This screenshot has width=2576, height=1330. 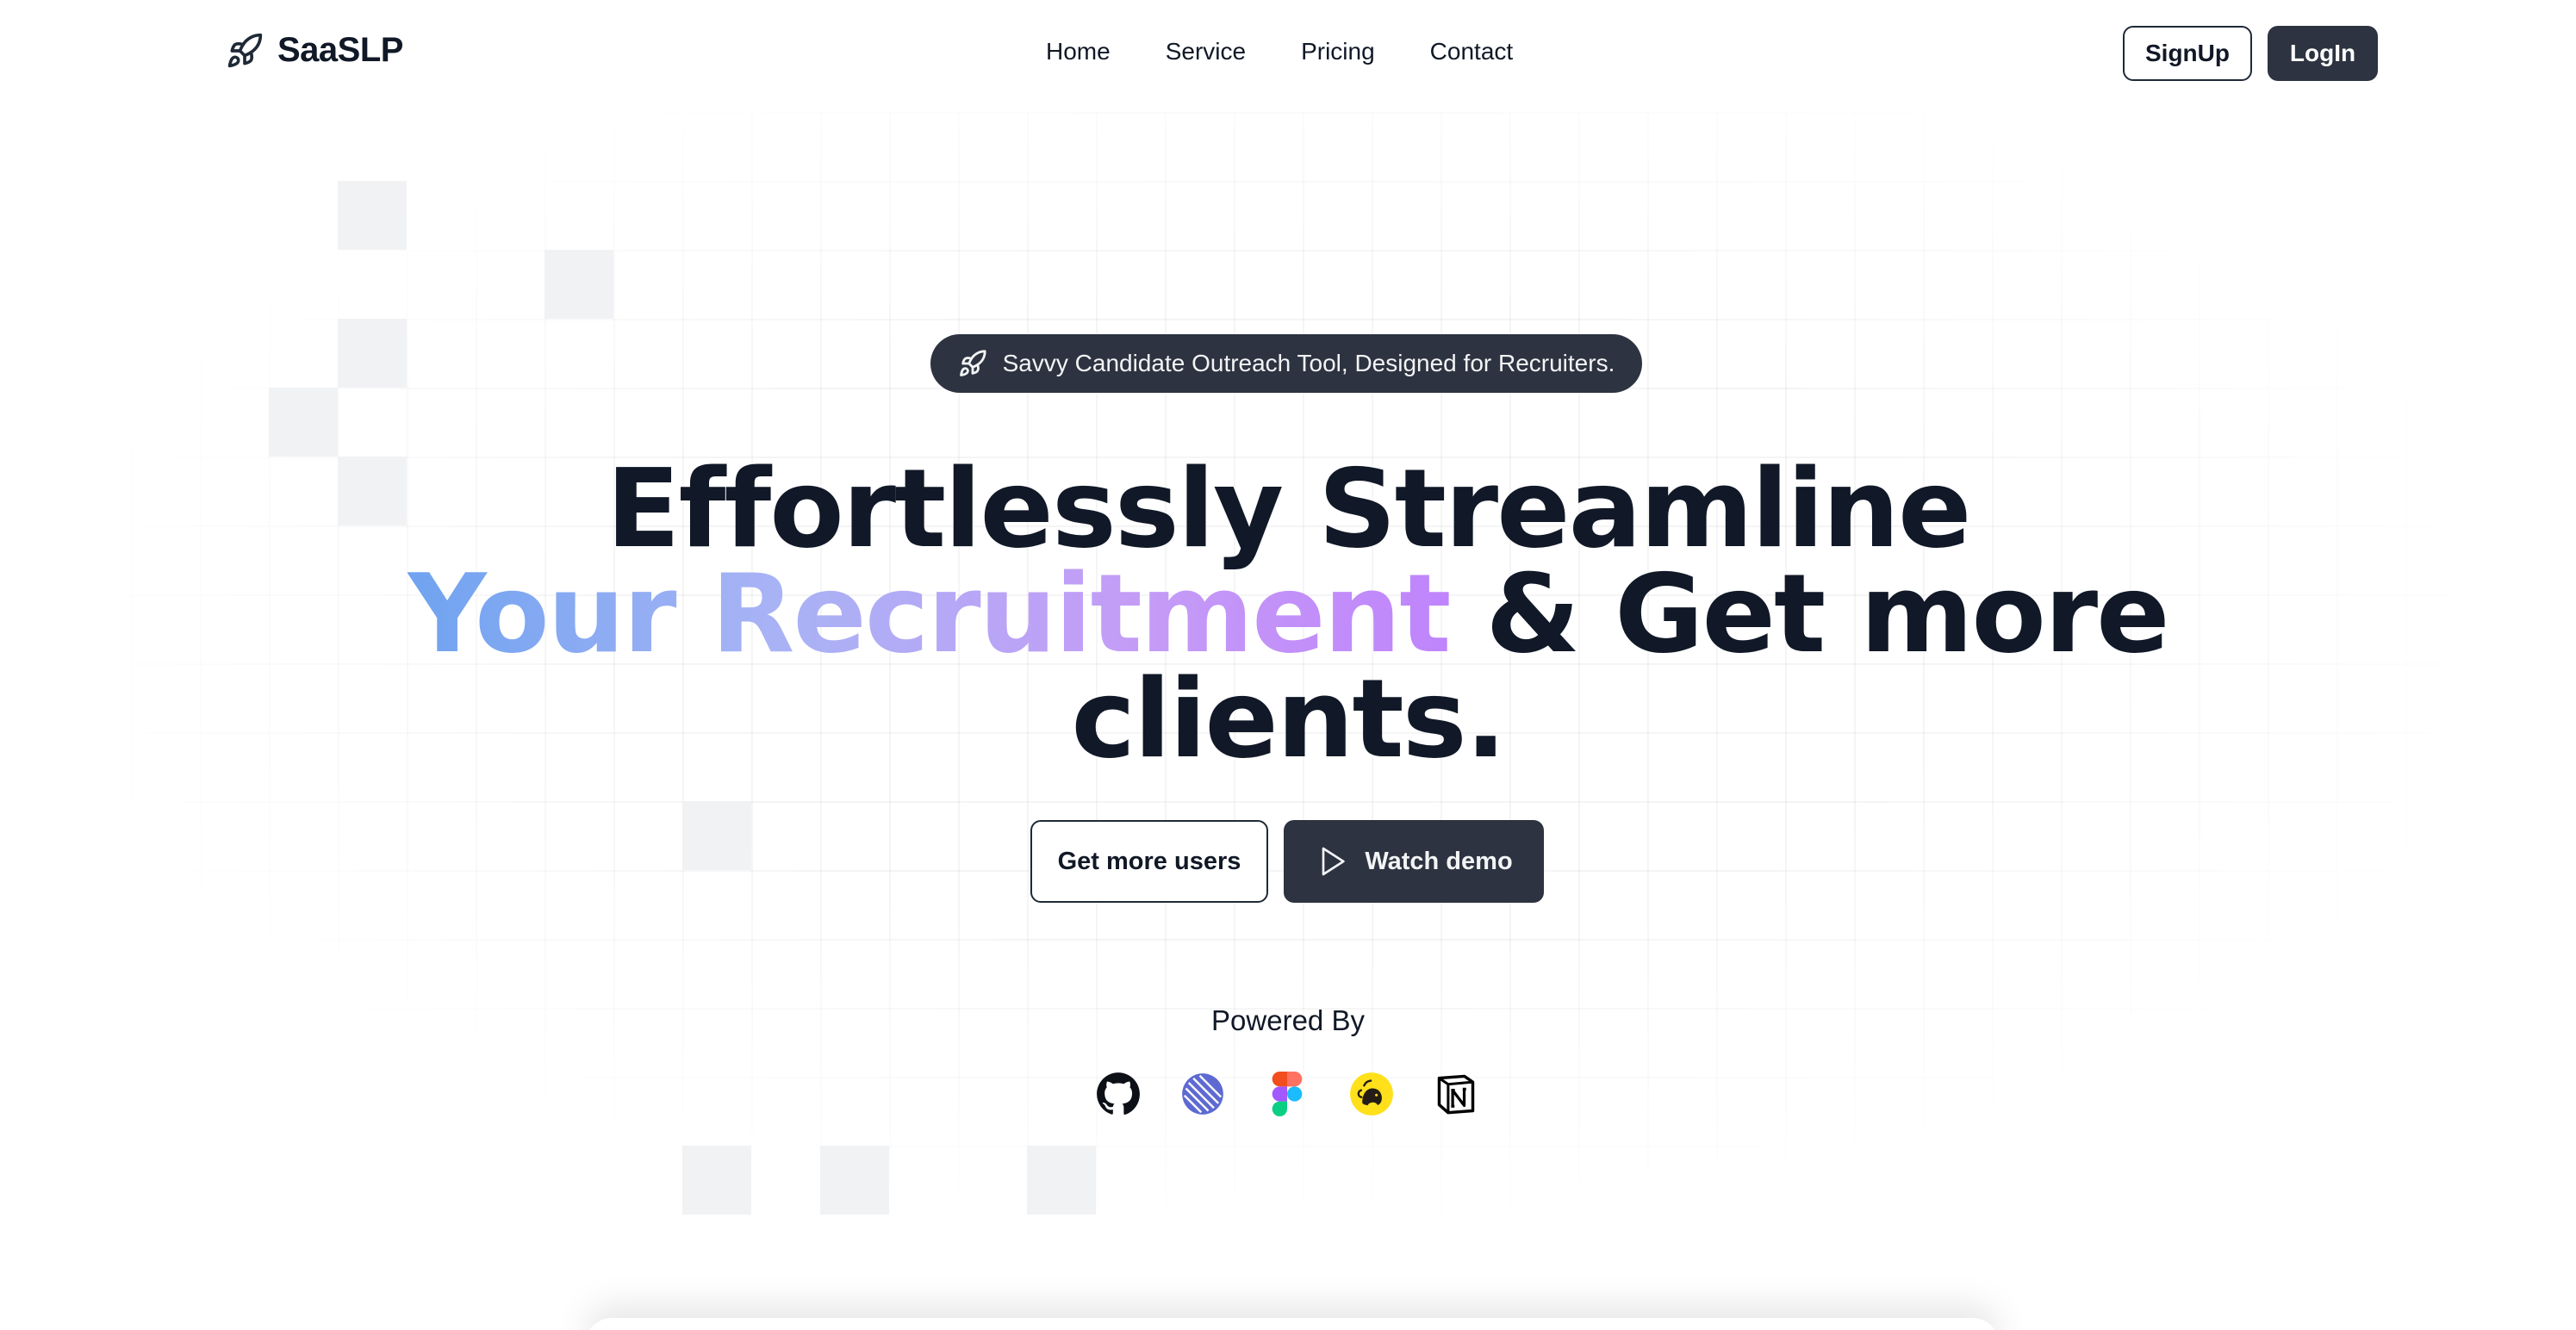 I want to click on login-button: LogIn, so click(x=2323, y=53).